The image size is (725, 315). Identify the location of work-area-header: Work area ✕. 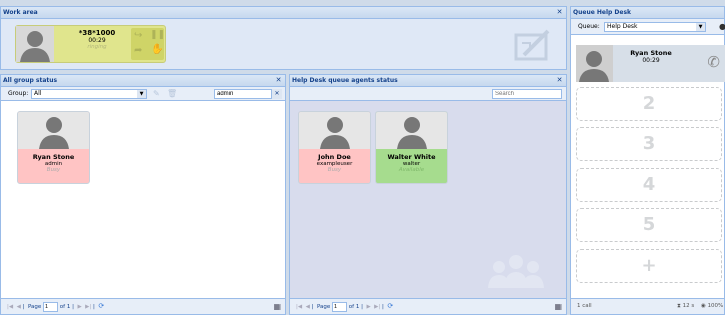
(283, 13).